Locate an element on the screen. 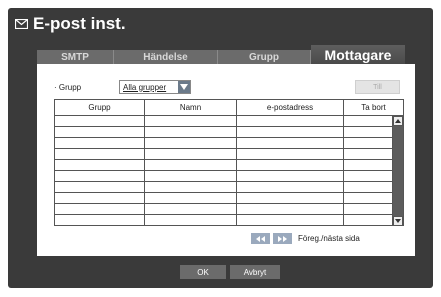 The height and width of the screenshot is (297, 441). tab-bar: SMTP Händelse Grupp Mottagare is located at coordinates (221, 54).